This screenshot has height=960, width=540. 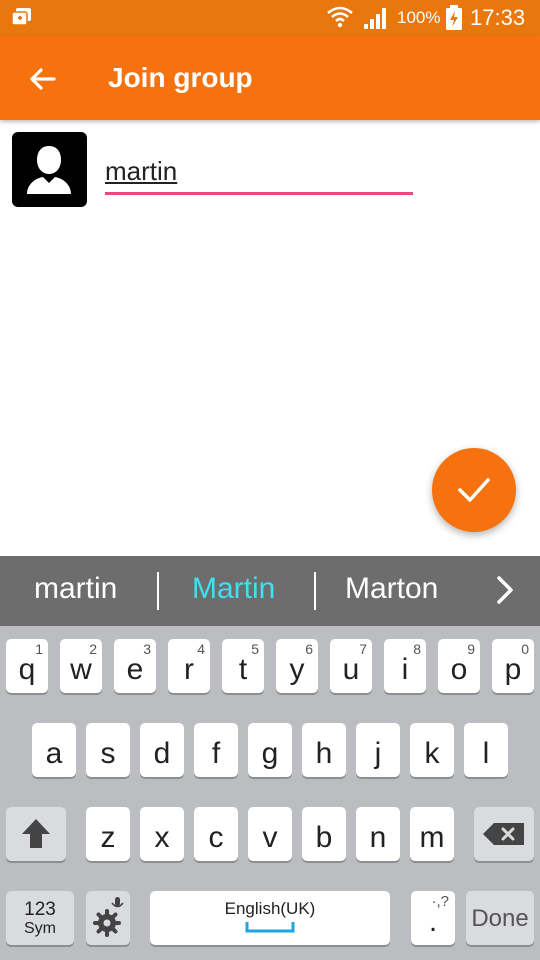 I want to click on key-s: s, so click(x=108, y=750).